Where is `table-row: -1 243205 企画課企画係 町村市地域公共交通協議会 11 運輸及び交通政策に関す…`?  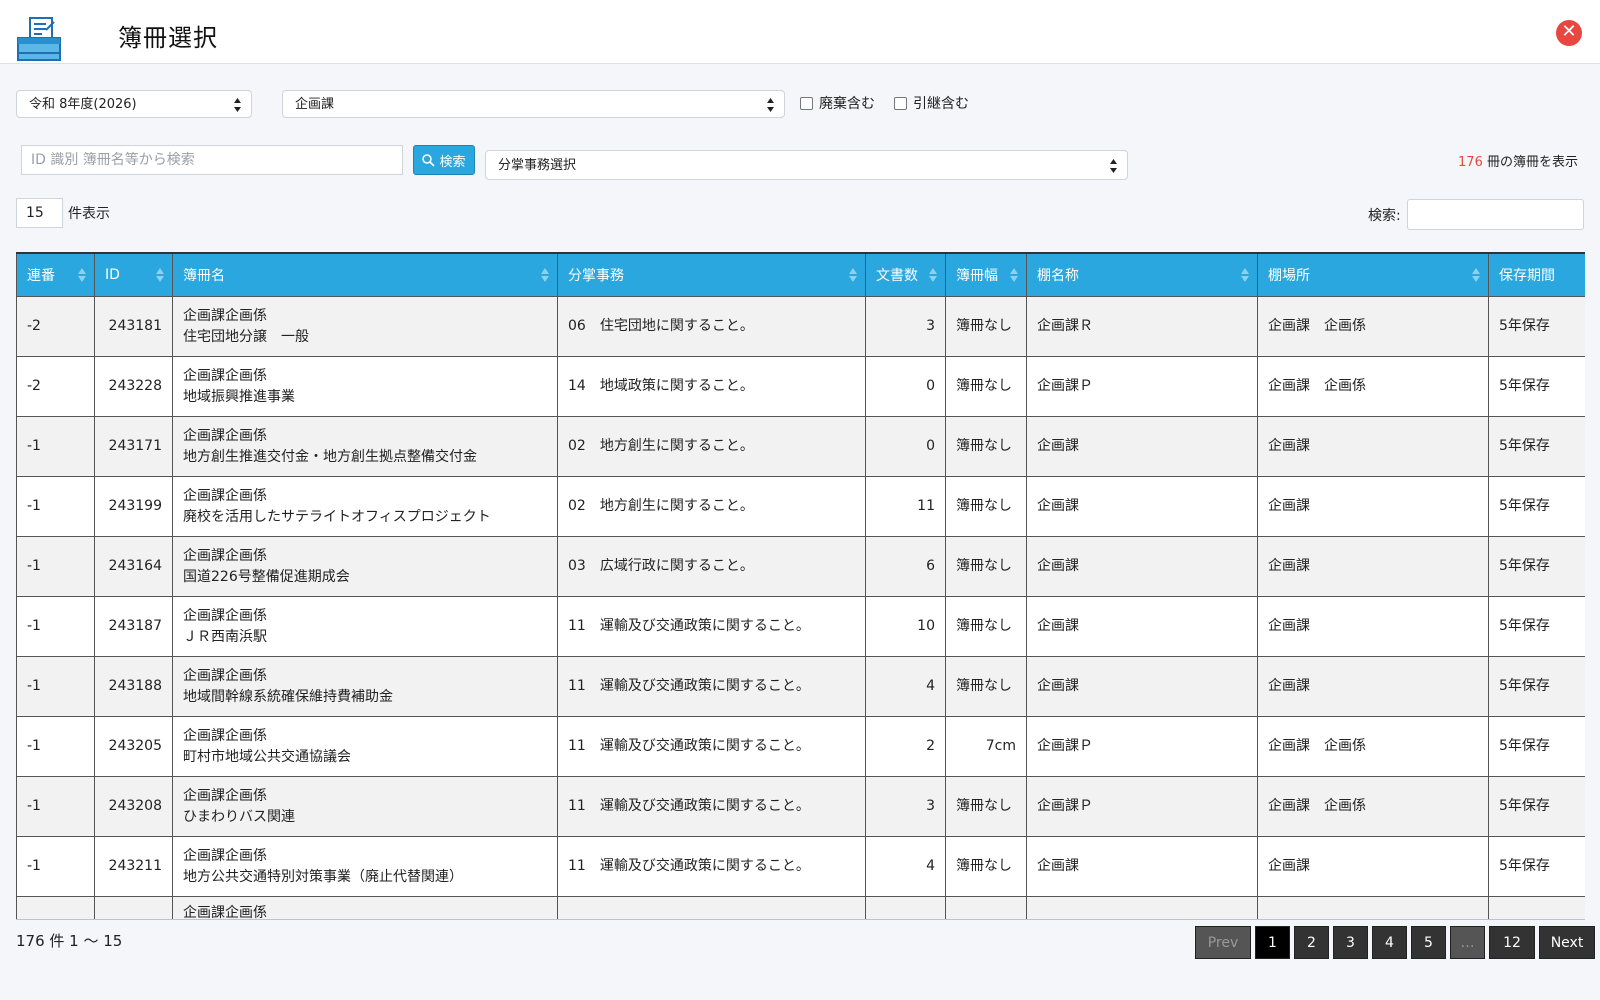 table-row: -1 243205 企画課企画係 町村市地域公共交通協議会 11 運輸及び交通政策に関す… is located at coordinates (800, 746).